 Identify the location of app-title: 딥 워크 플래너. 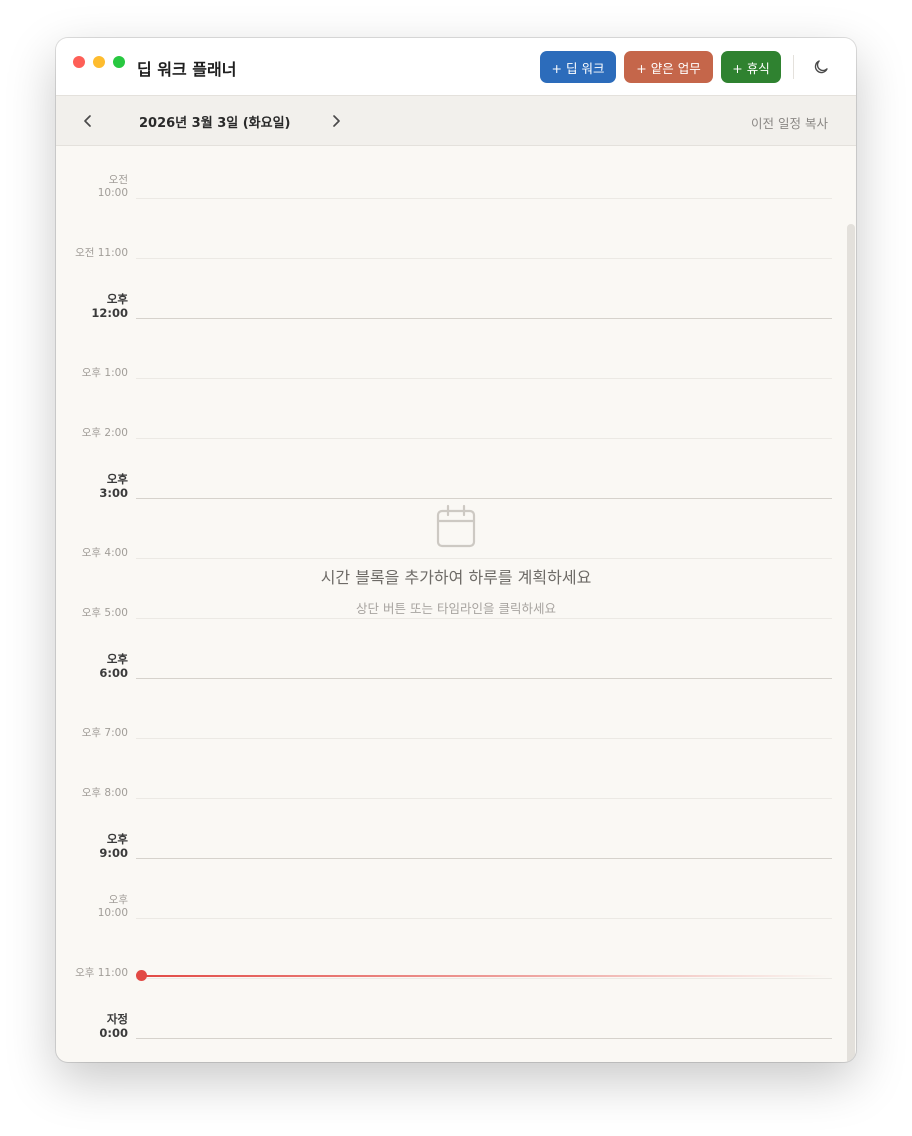
(187, 69).